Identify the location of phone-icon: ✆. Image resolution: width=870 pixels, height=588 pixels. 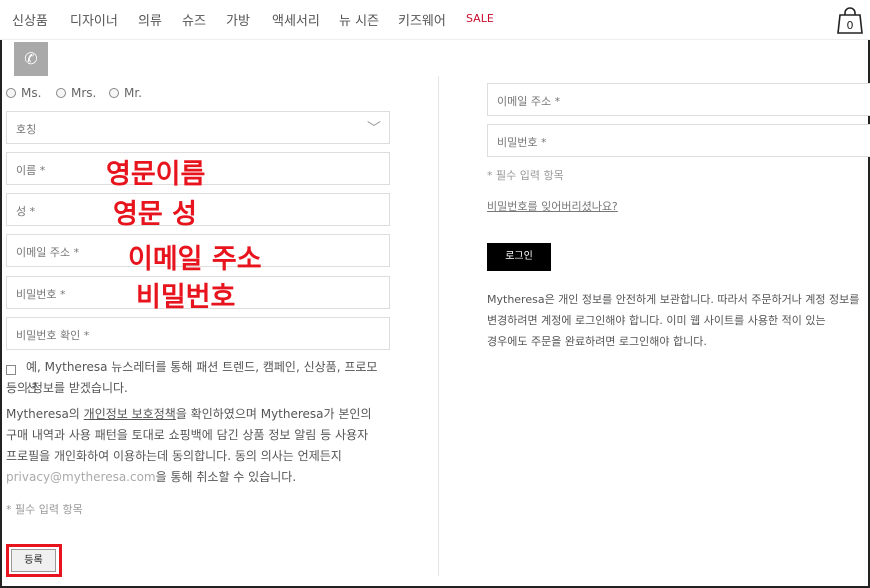
(31, 59).